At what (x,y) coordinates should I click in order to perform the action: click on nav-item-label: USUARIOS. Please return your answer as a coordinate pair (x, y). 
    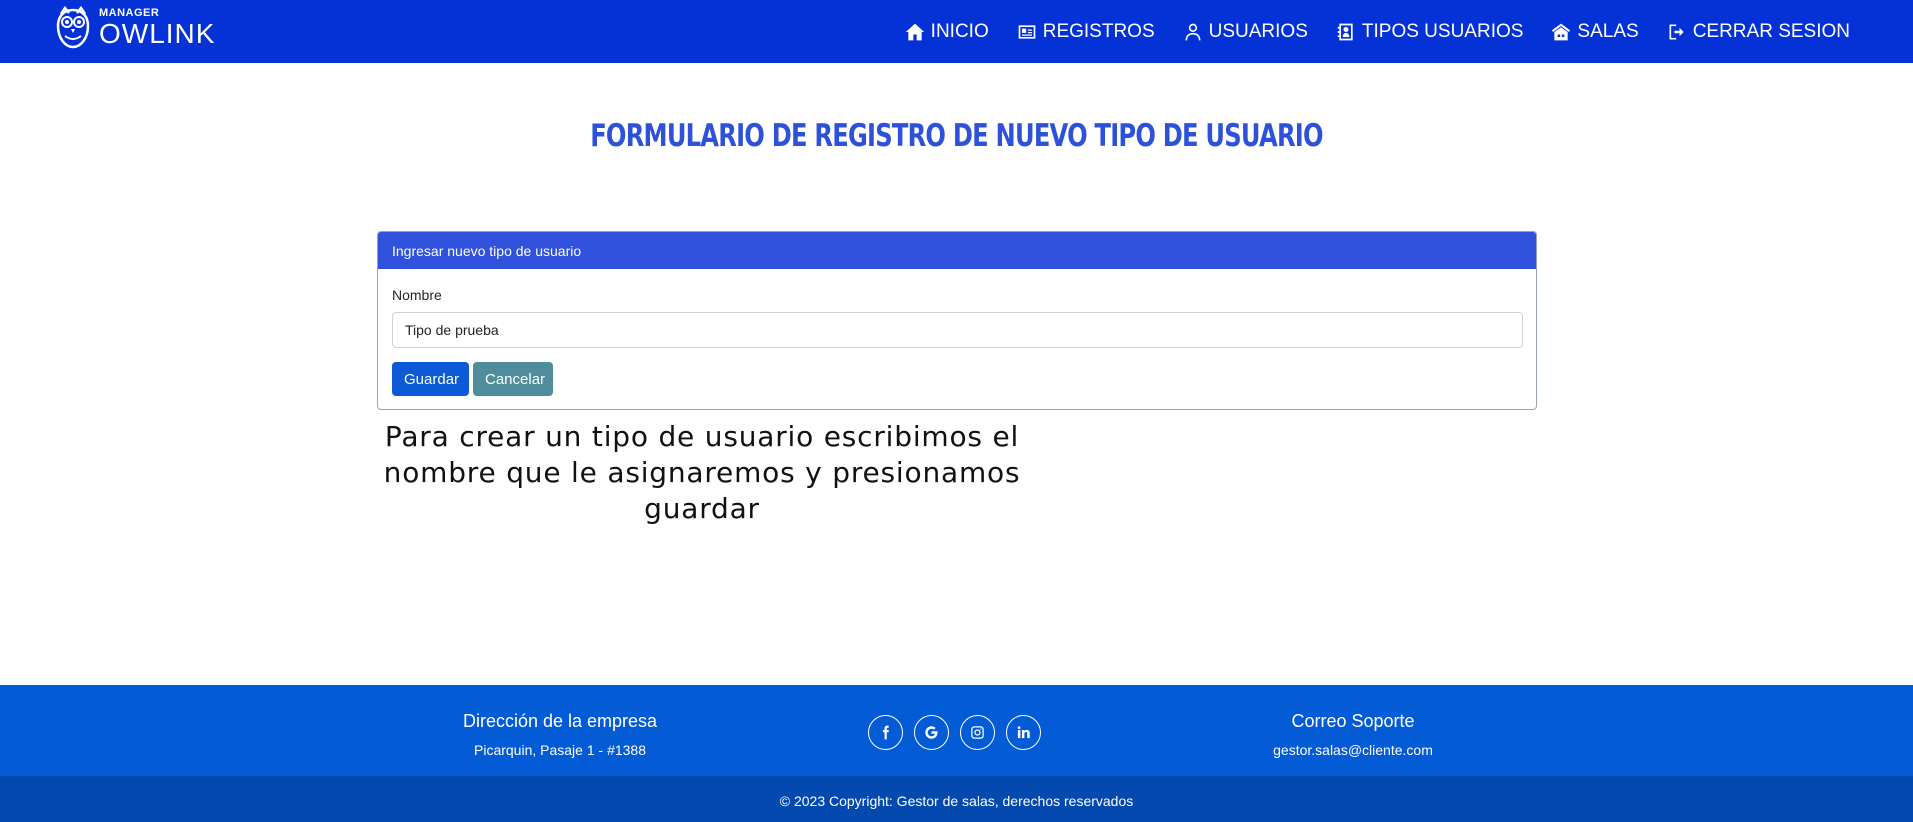
    Looking at the image, I should click on (1258, 31).